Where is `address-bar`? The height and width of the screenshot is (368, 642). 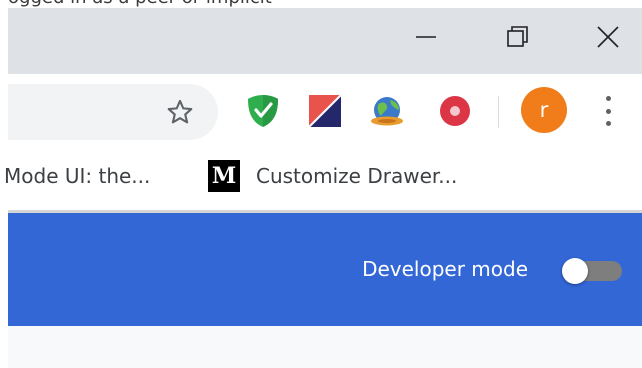
address-bar is located at coordinates (113, 112).